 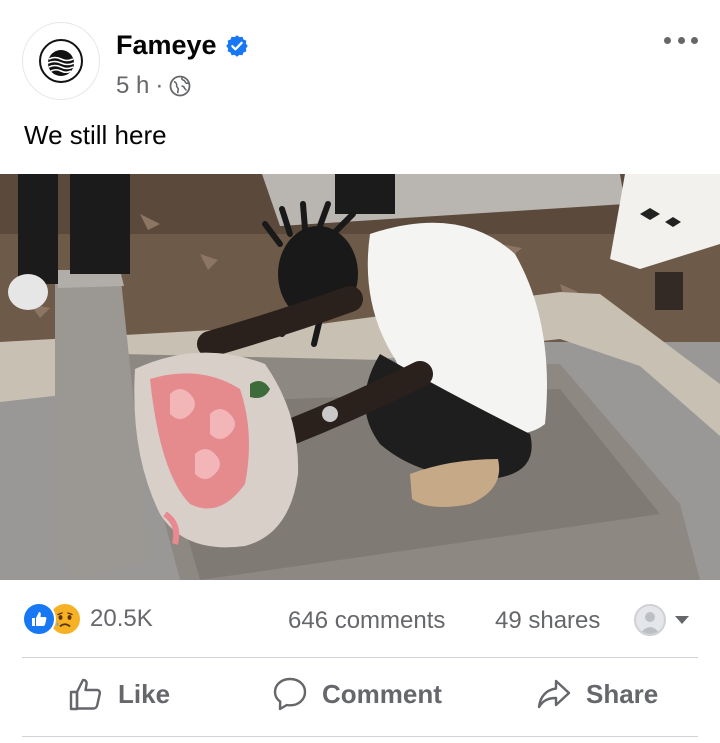 I want to click on post-actions: Like Comment Share, so click(x=360, y=698).